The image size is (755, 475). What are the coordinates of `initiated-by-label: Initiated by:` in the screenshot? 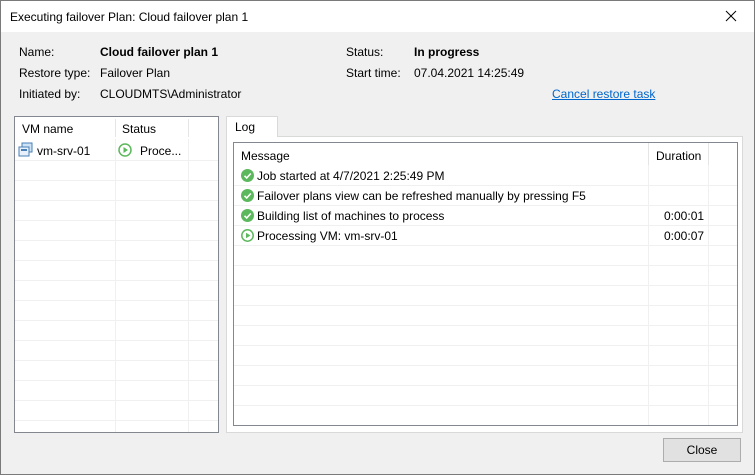 It's located at (50, 94).